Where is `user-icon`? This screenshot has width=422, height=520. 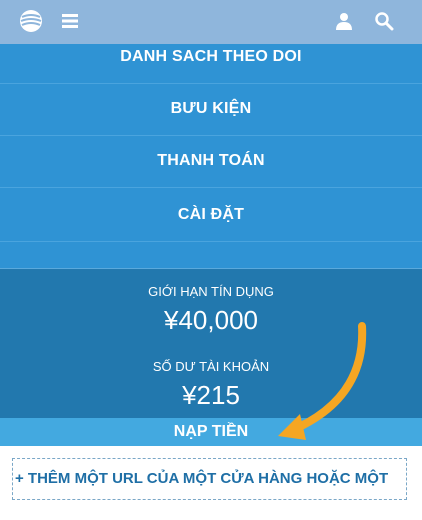
user-icon is located at coordinates (344, 21).